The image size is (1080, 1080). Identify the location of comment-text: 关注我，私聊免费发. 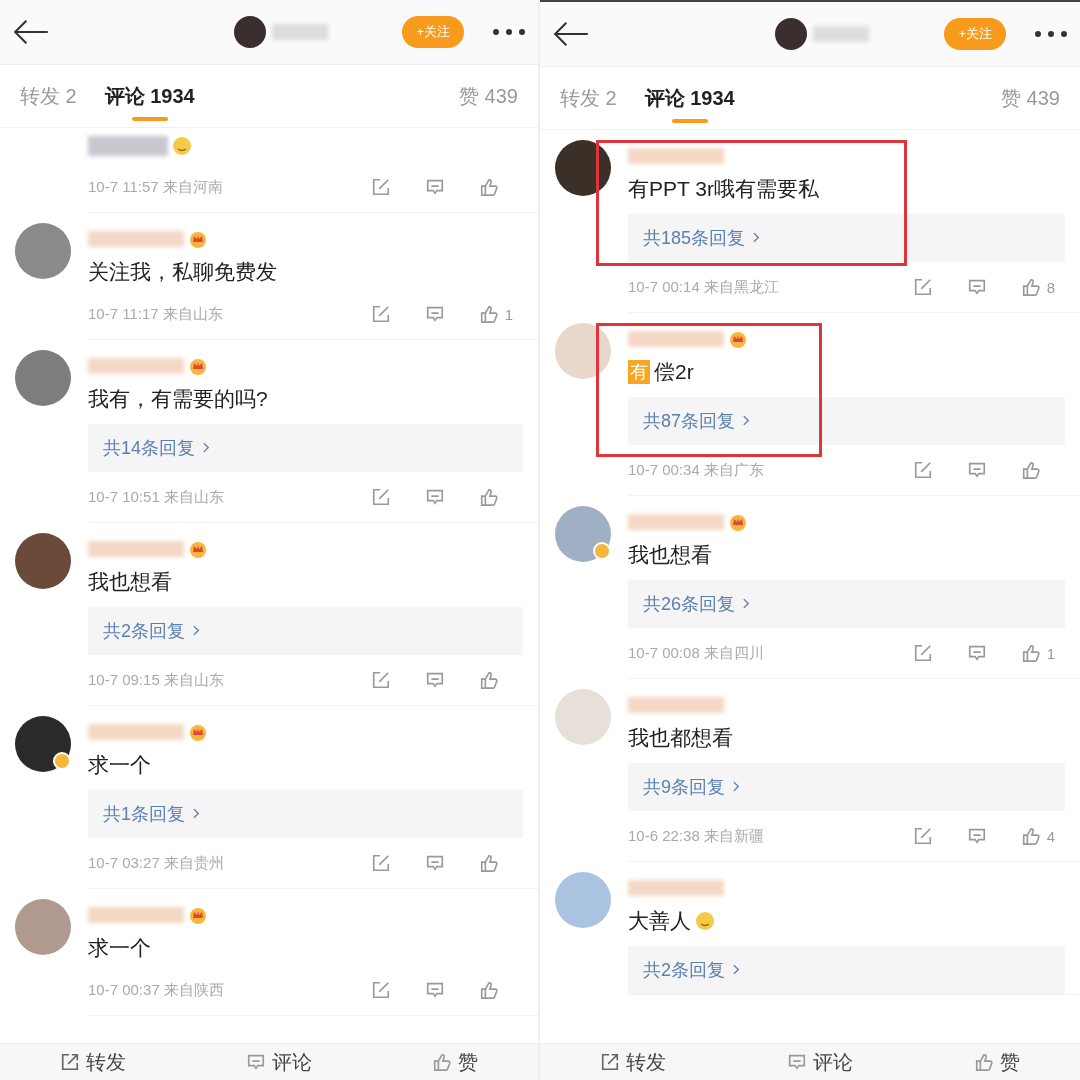
(182, 272).